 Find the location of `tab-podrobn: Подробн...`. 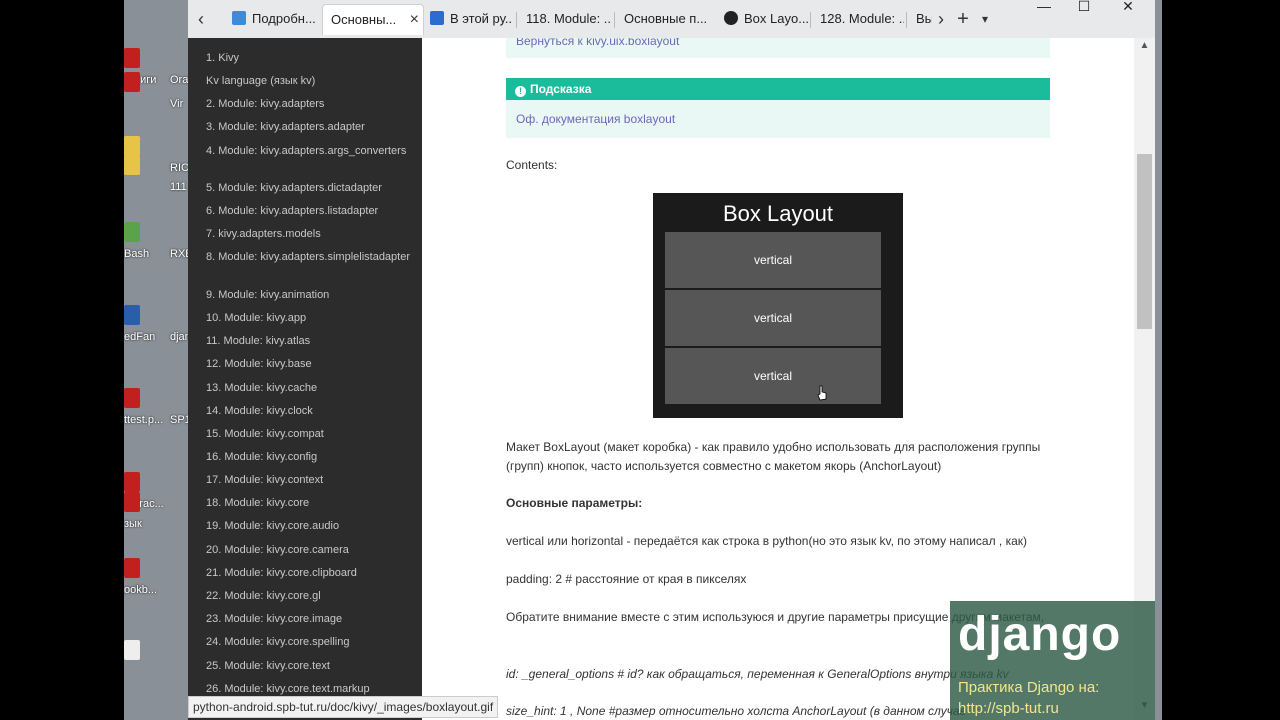

tab-podrobn: Подробн... is located at coordinates (274, 19).